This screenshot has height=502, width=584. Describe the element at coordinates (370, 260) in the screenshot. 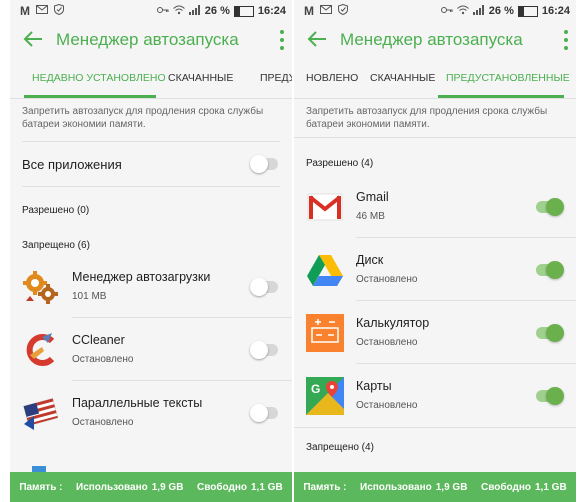

I see `app-name: Диск` at that location.